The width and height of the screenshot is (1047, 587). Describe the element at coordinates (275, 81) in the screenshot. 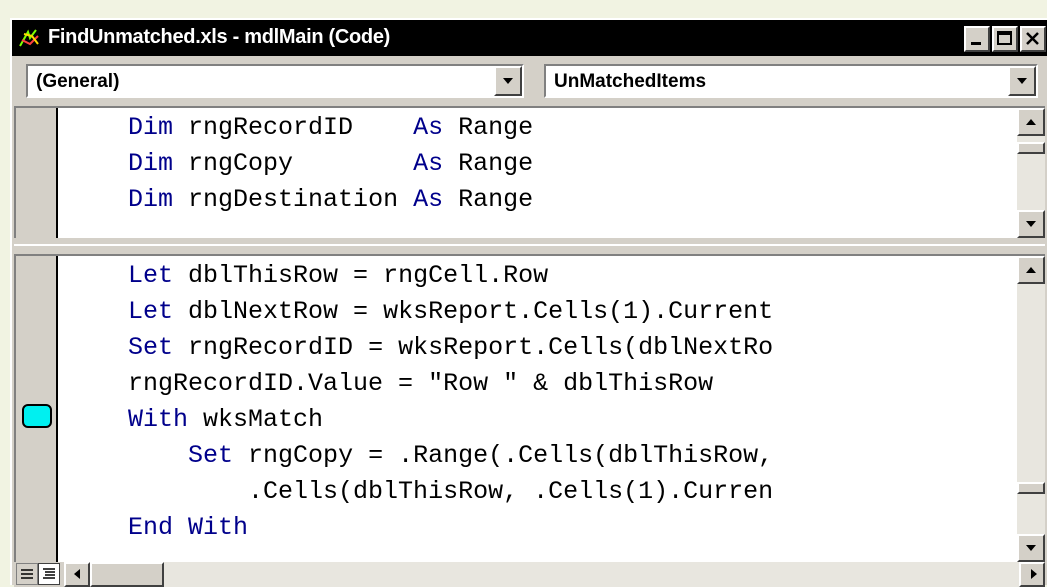

I see `object-combo: (General)` at that location.